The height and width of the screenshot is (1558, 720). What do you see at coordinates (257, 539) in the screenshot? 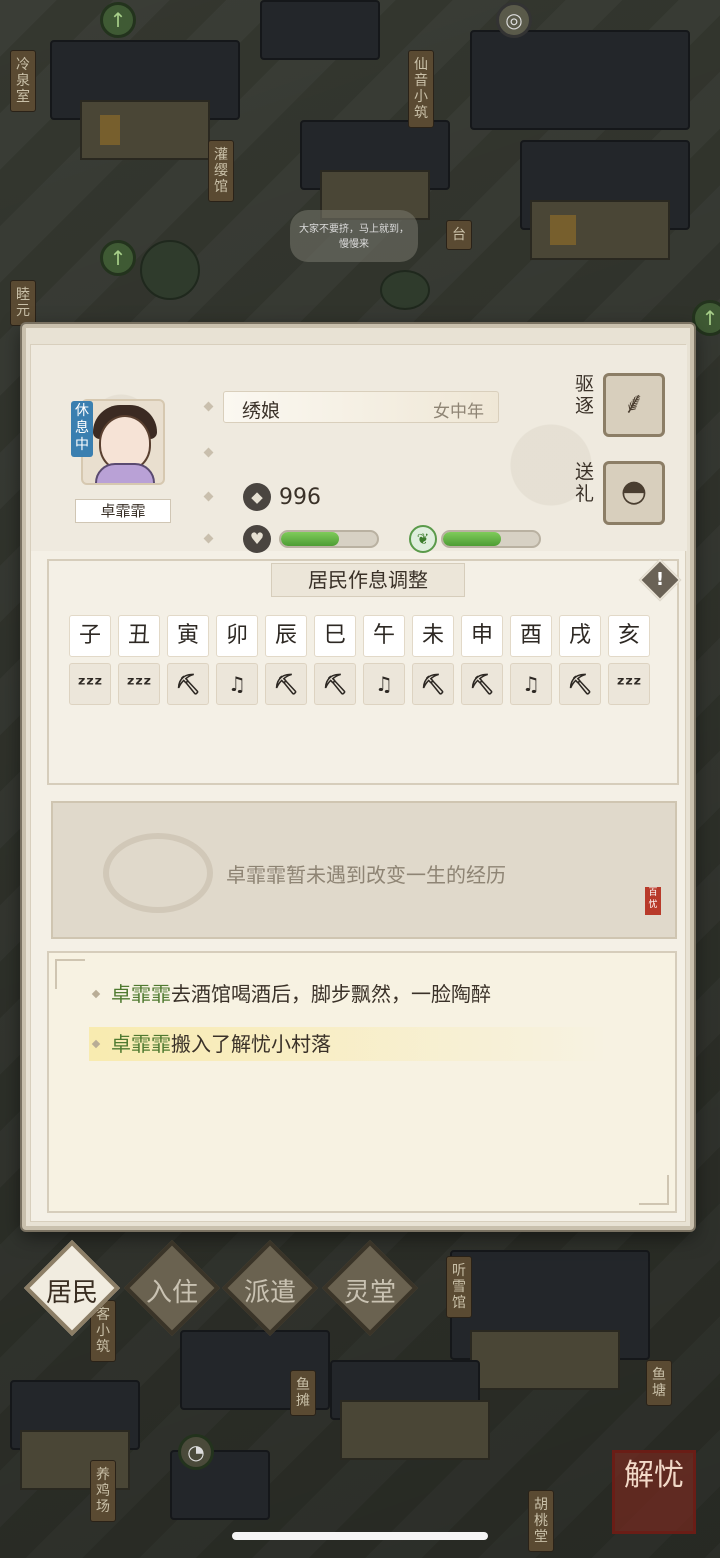
I see `heart-icon: ♥` at bounding box center [257, 539].